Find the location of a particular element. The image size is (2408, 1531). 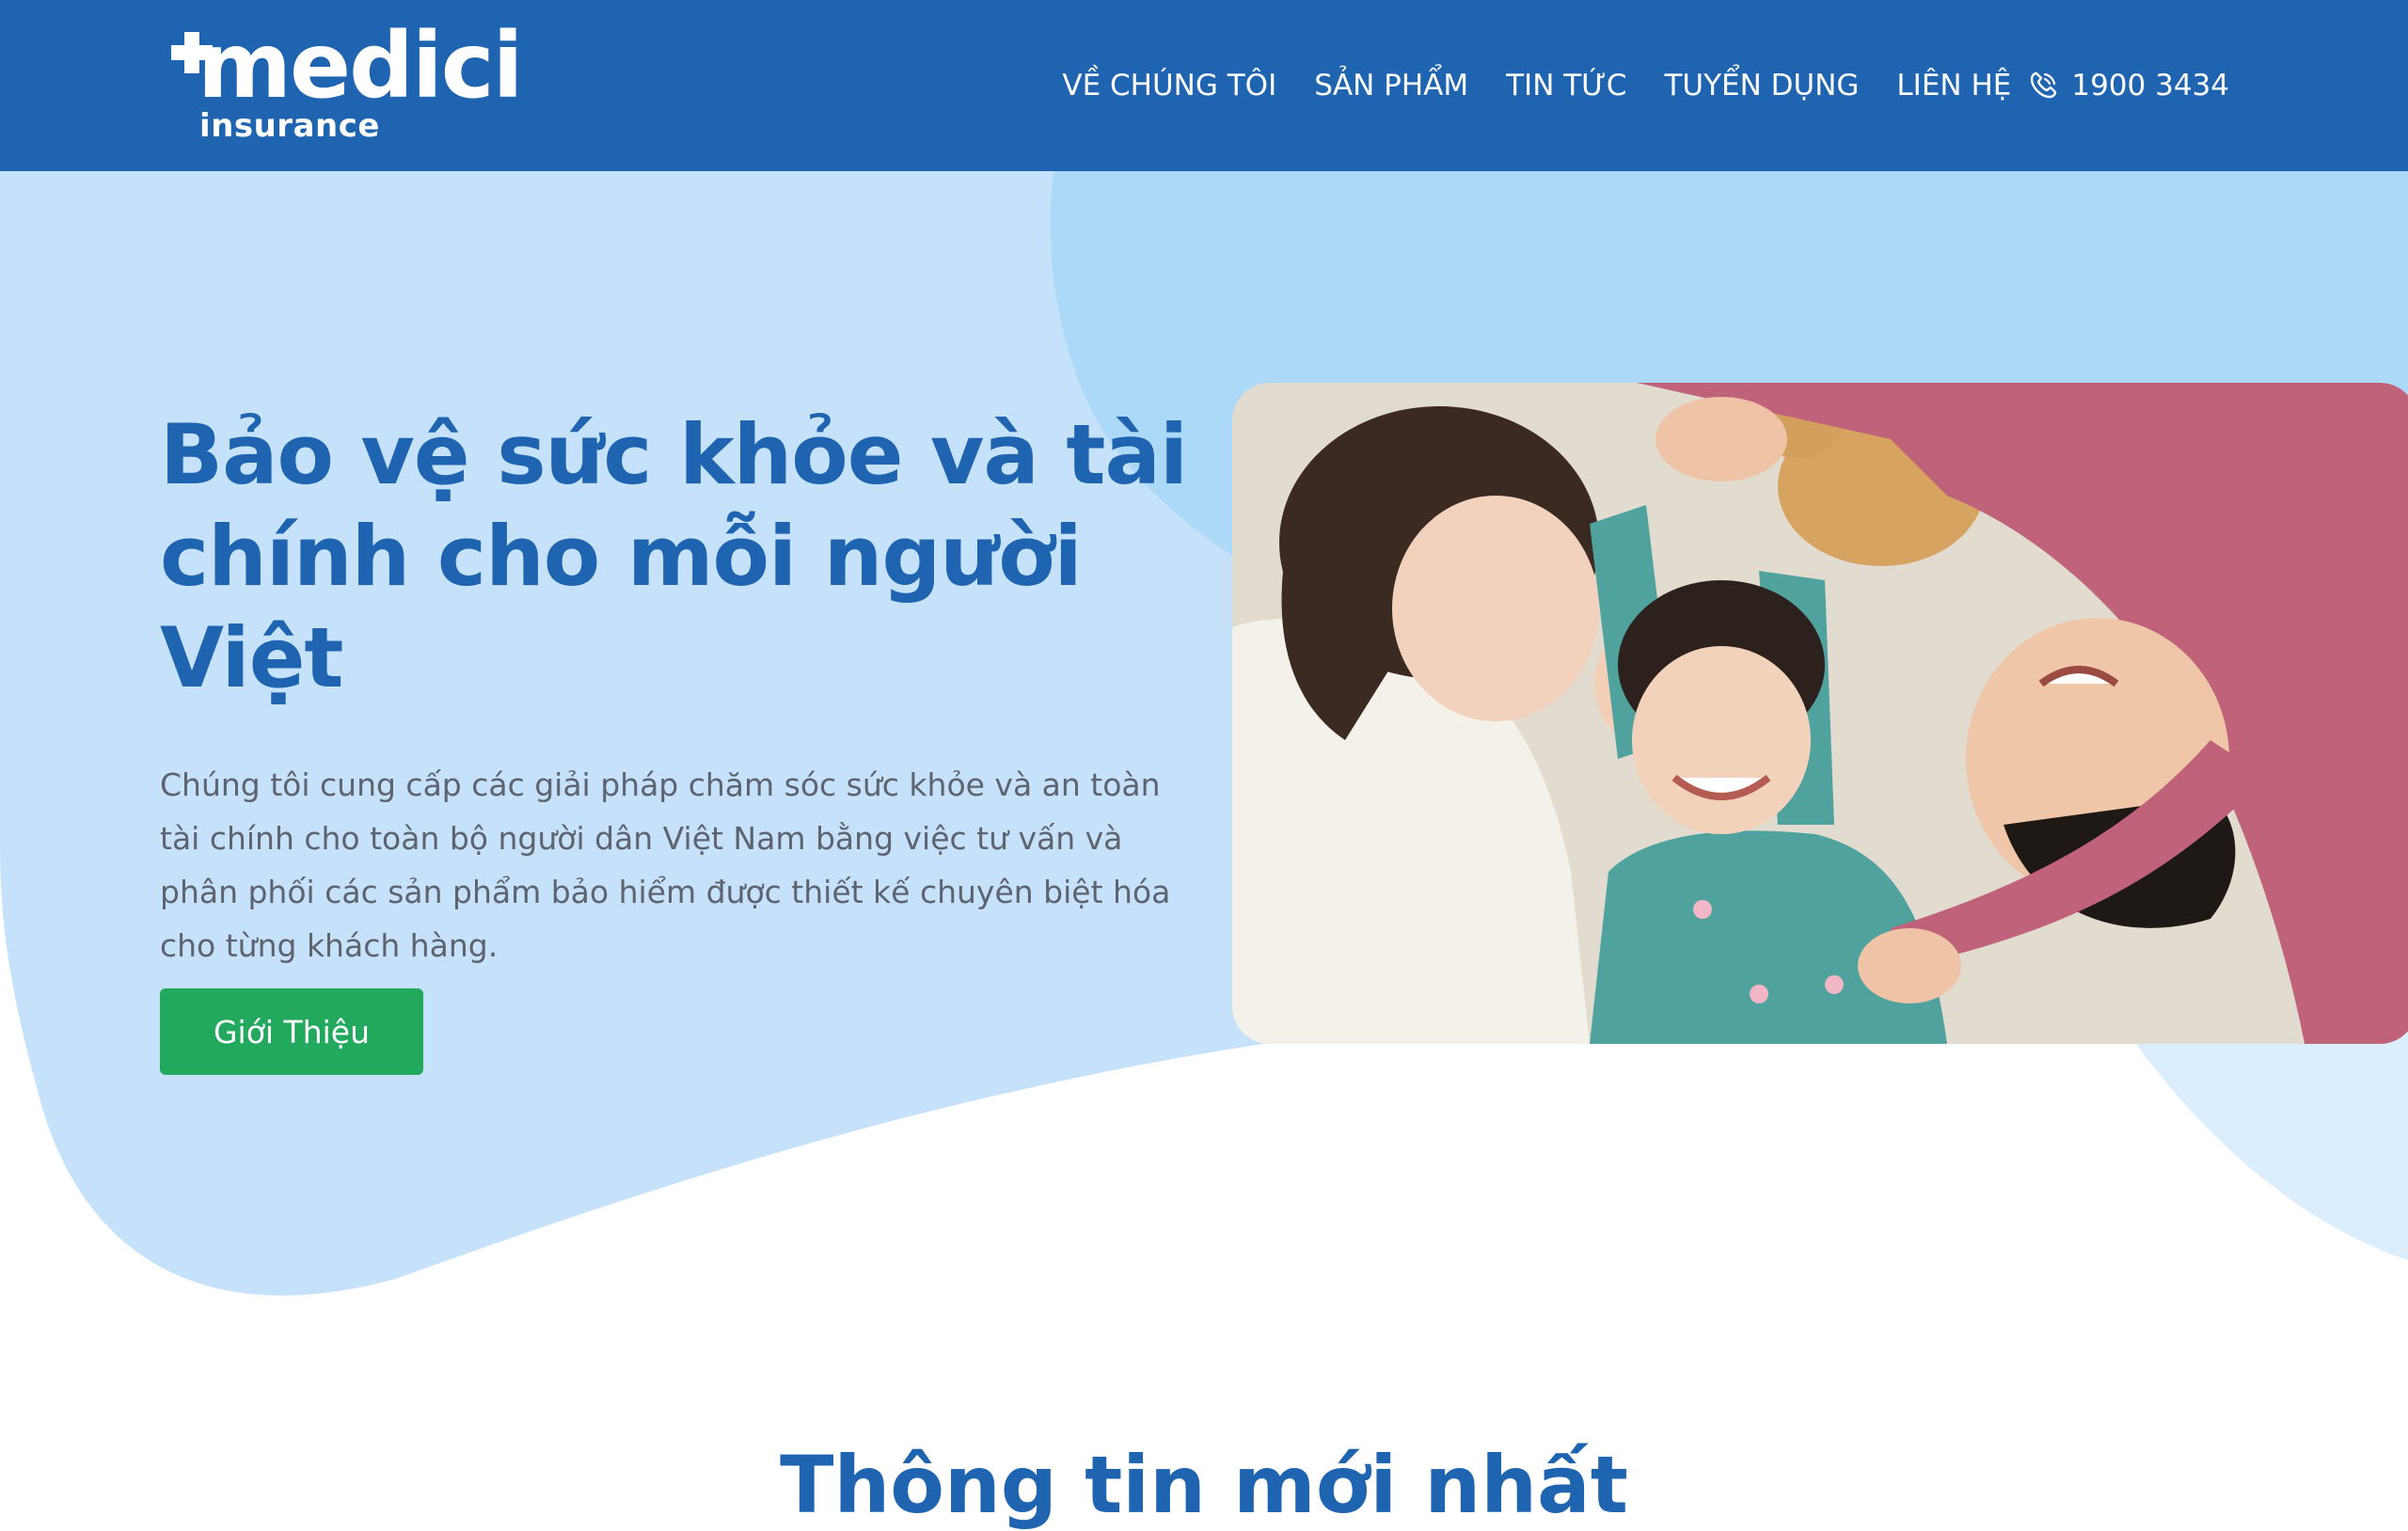

phone-link: 1900 3434 is located at coordinates (2129, 86).